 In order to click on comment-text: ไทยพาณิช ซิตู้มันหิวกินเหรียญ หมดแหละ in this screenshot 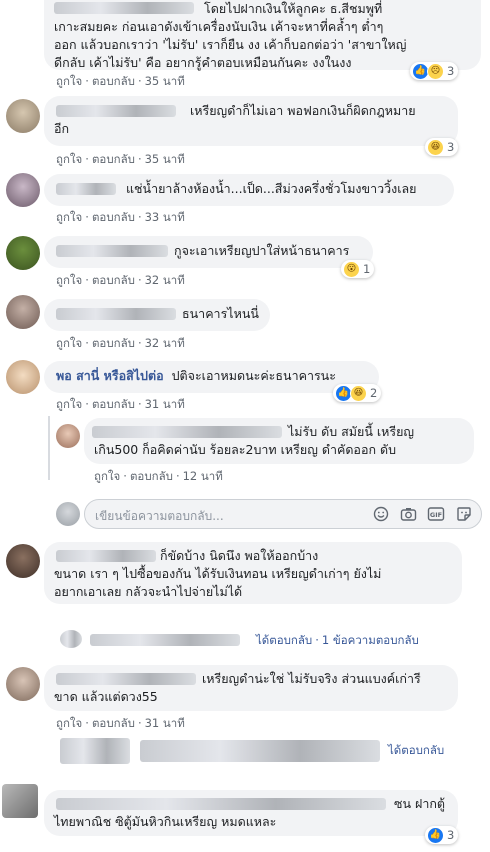, I will do `click(165, 821)`.